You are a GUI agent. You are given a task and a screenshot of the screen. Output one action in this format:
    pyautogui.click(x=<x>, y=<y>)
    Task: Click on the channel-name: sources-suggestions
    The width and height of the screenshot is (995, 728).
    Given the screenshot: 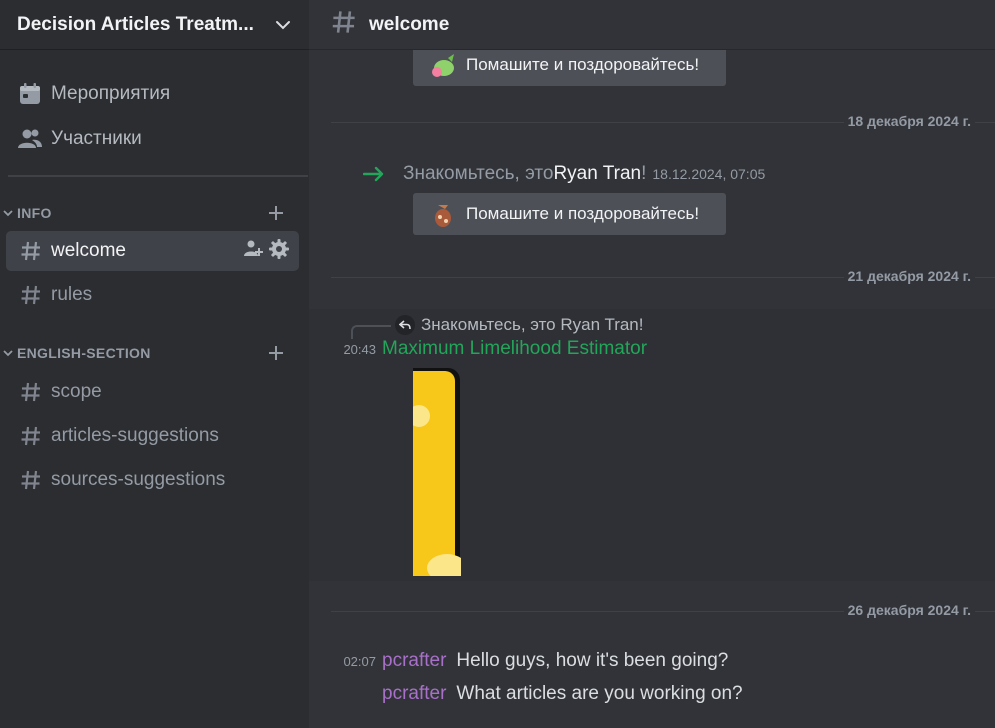 What is the action you would take?
    pyautogui.click(x=138, y=479)
    